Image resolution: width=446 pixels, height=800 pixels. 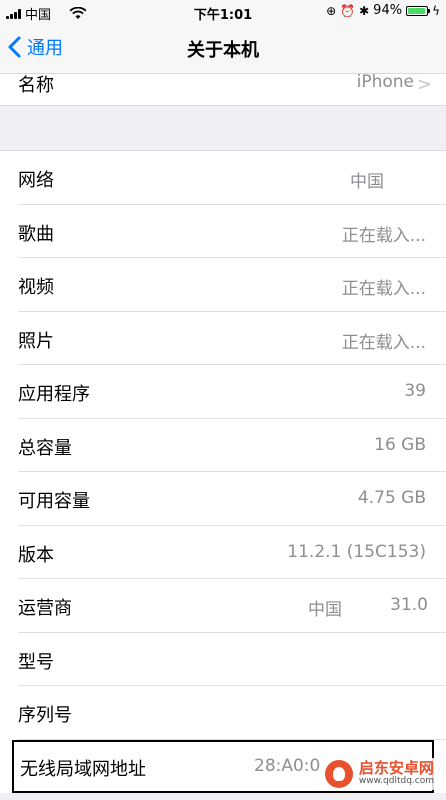 I want to click on watermark: 启东安卓网 www.qdltdq.com, so click(x=379, y=774).